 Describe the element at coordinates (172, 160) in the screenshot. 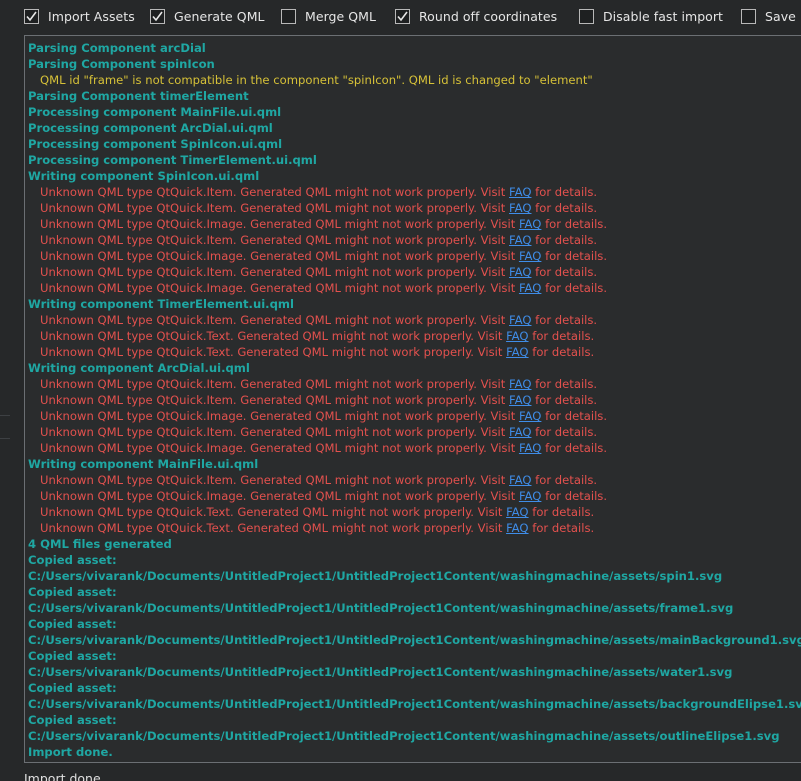

I see `log-line-info: Processing component TimerElement.ui.qml` at that location.